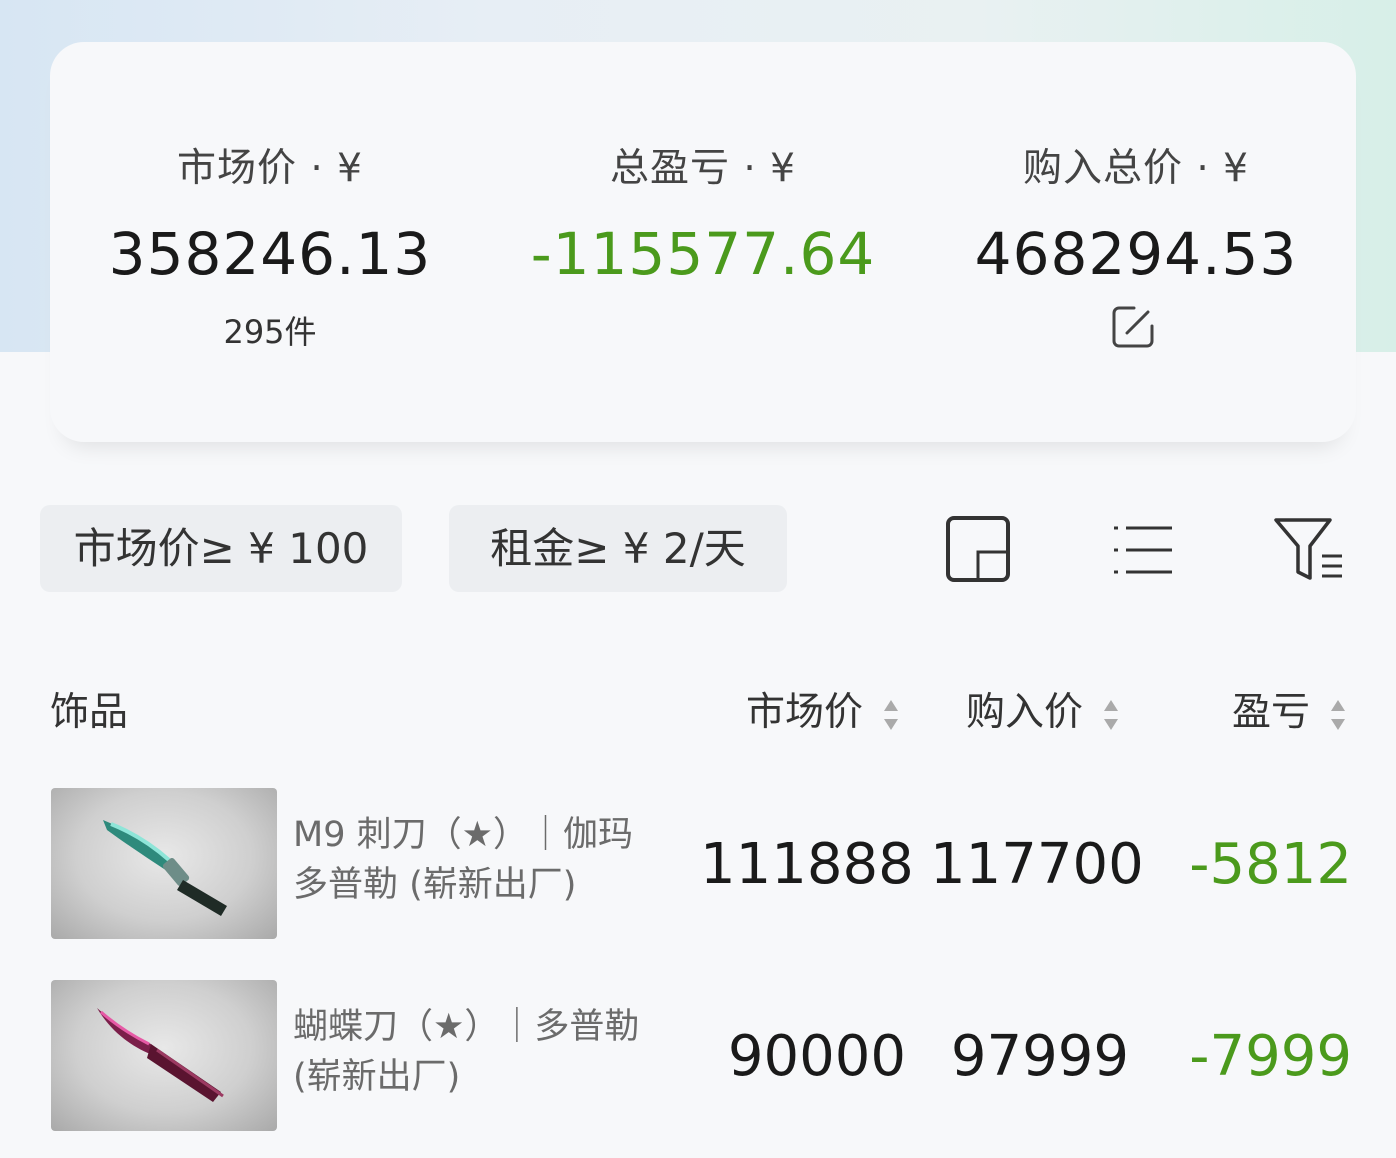 This screenshot has width=1396, height=1158. Describe the element at coordinates (1270, 864) in the screenshot. I see `pnl-cell: -5812` at that location.